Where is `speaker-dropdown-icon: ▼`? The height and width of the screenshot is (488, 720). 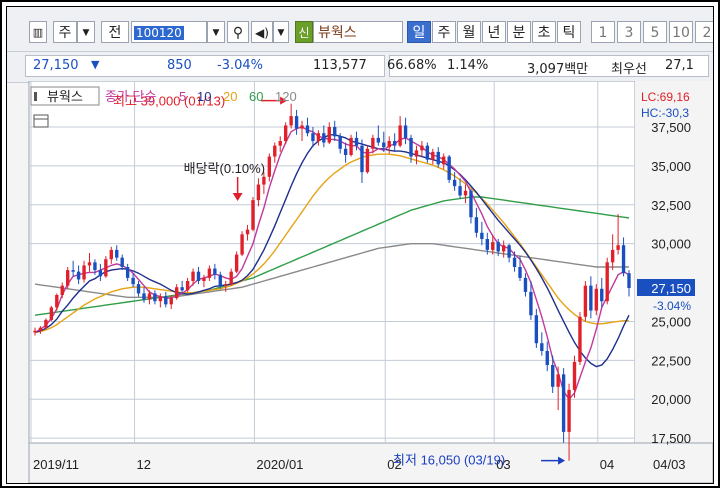 speaker-dropdown-icon: ▼ is located at coordinates (281, 32).